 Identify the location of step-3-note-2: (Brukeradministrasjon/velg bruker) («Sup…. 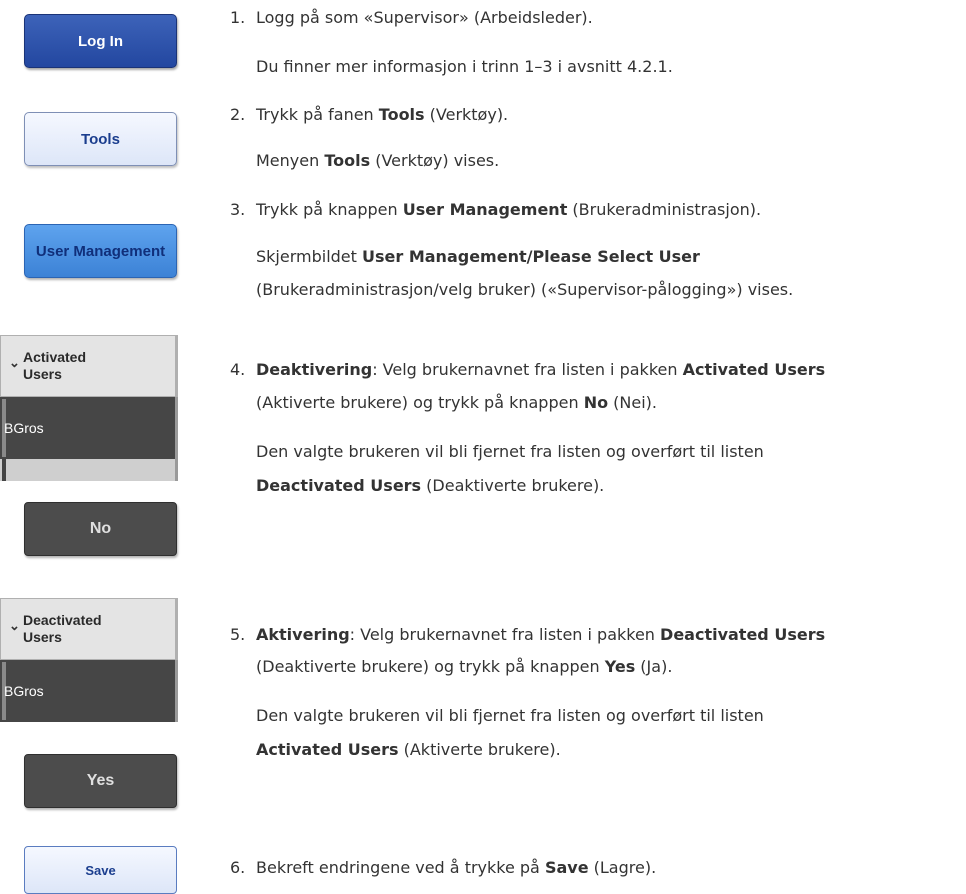
(525, 289).